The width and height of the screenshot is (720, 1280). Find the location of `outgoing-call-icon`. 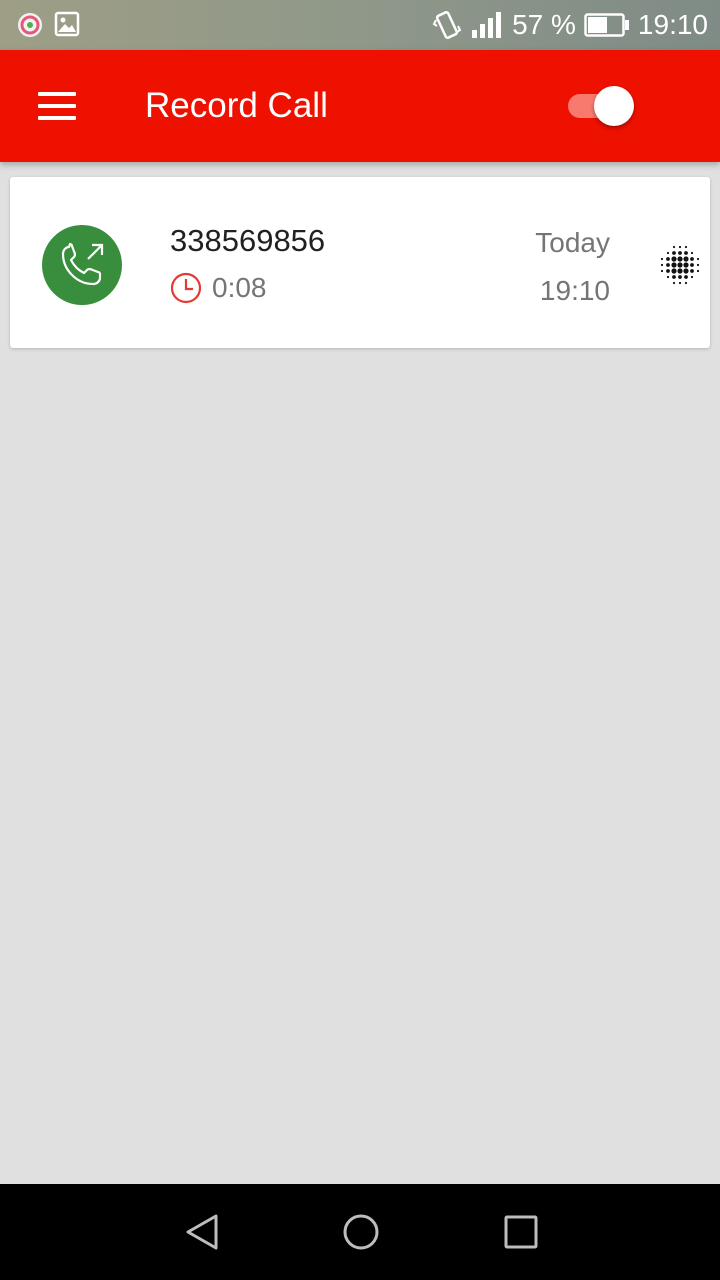

outgoing-call-icon is located at coordinates (82, 265).